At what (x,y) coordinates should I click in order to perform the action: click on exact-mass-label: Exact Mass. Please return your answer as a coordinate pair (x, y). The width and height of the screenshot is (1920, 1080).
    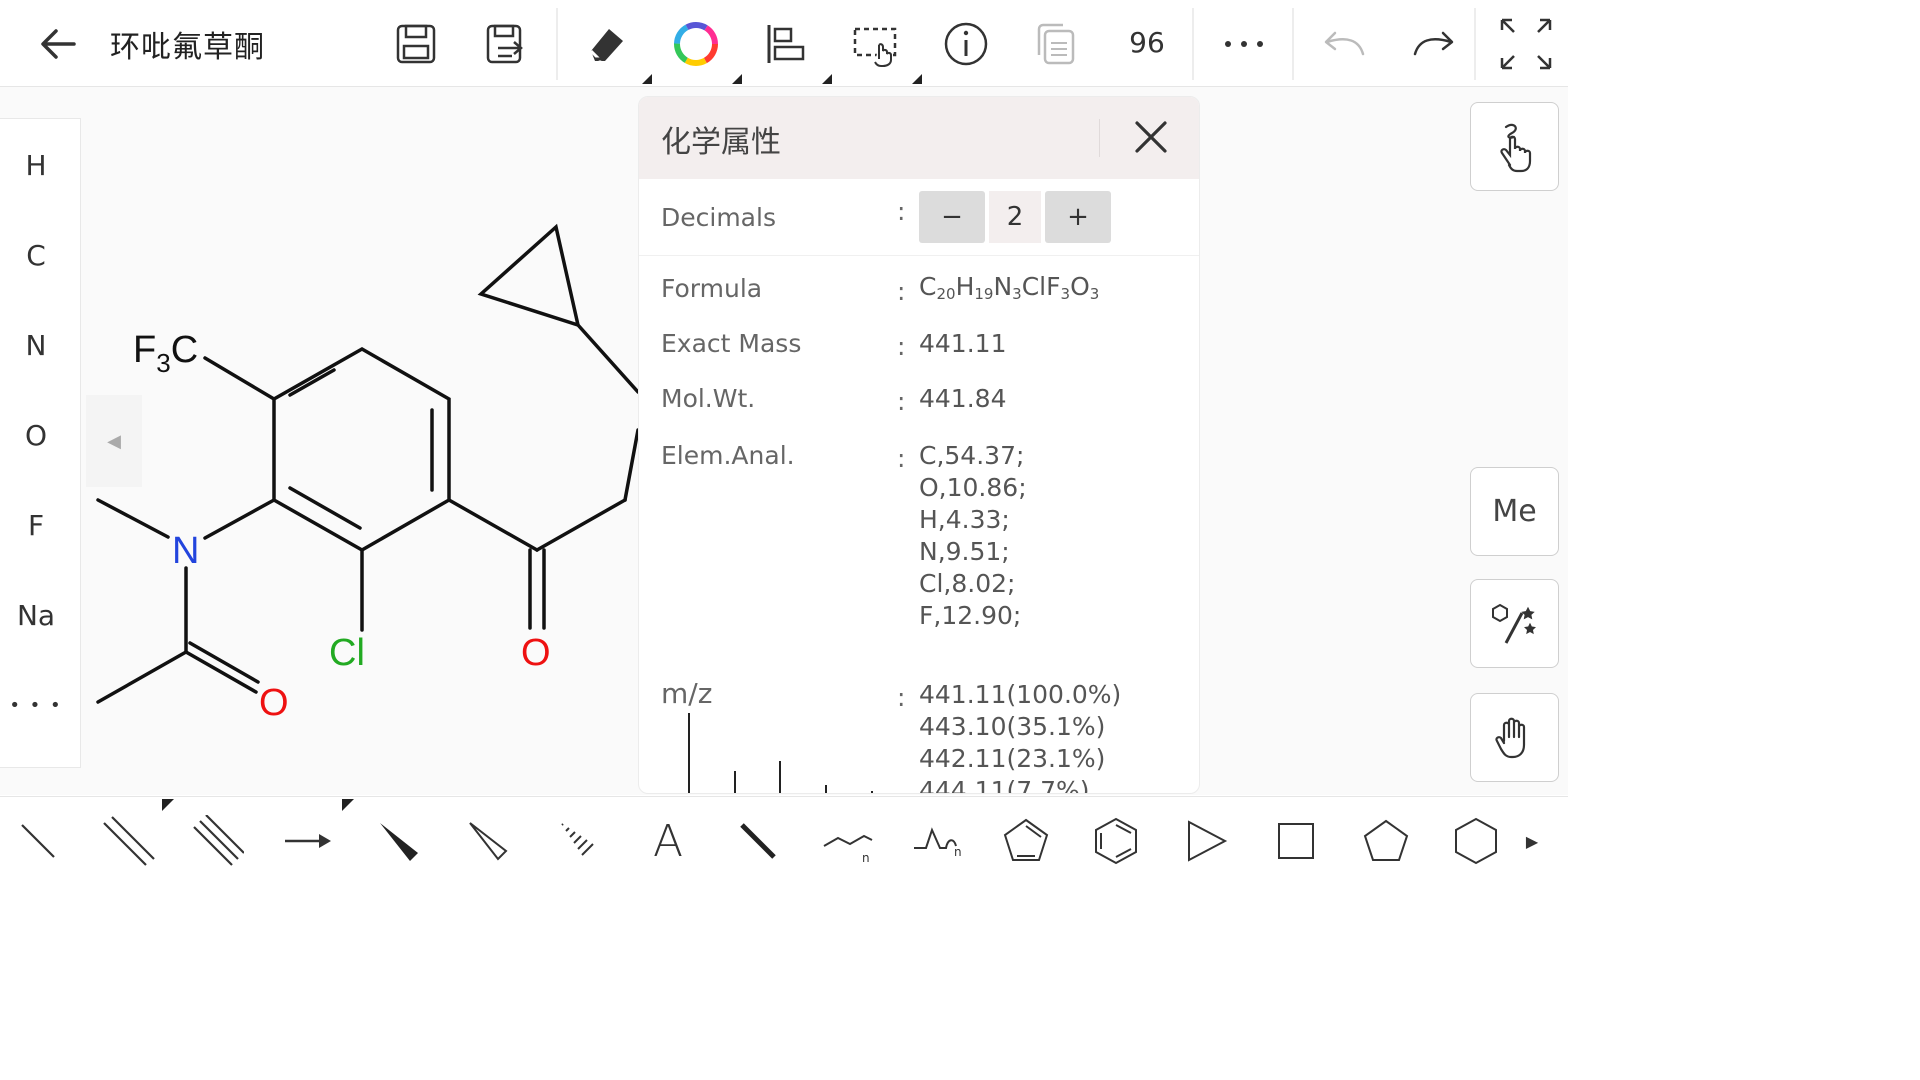
    Looking at the image, I should click on (731, 343).